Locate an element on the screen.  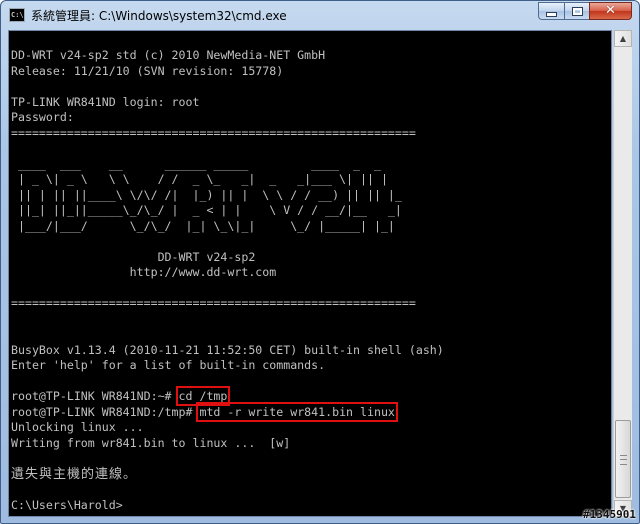
console-line: Release: 11/21/10 (SVN revision: 15778) is located at coordinates (147, 70).